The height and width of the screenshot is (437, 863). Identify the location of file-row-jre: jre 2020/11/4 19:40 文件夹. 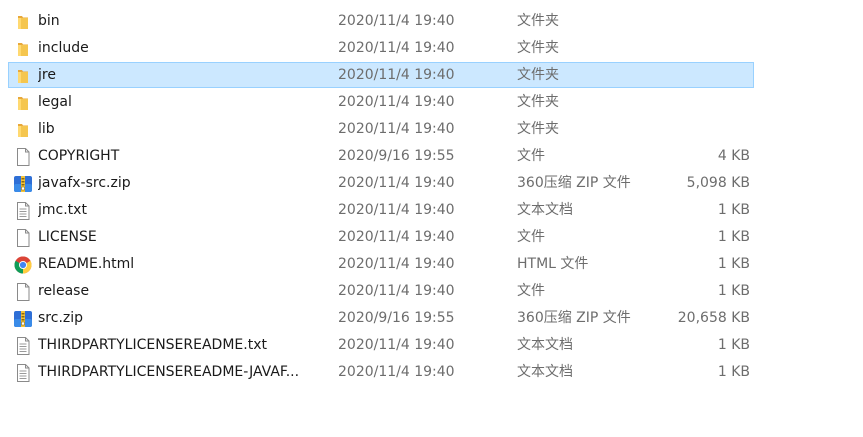
(431, 75).